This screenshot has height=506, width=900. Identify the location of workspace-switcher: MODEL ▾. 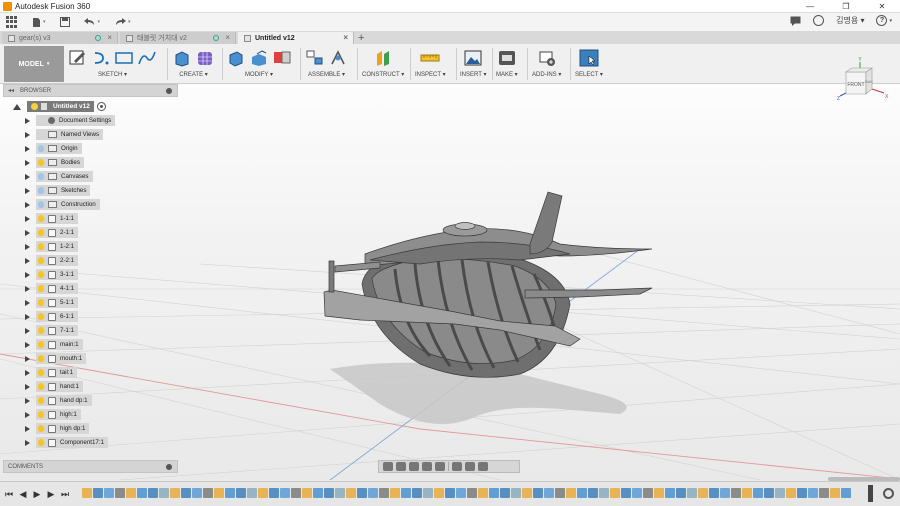
(34, 64).